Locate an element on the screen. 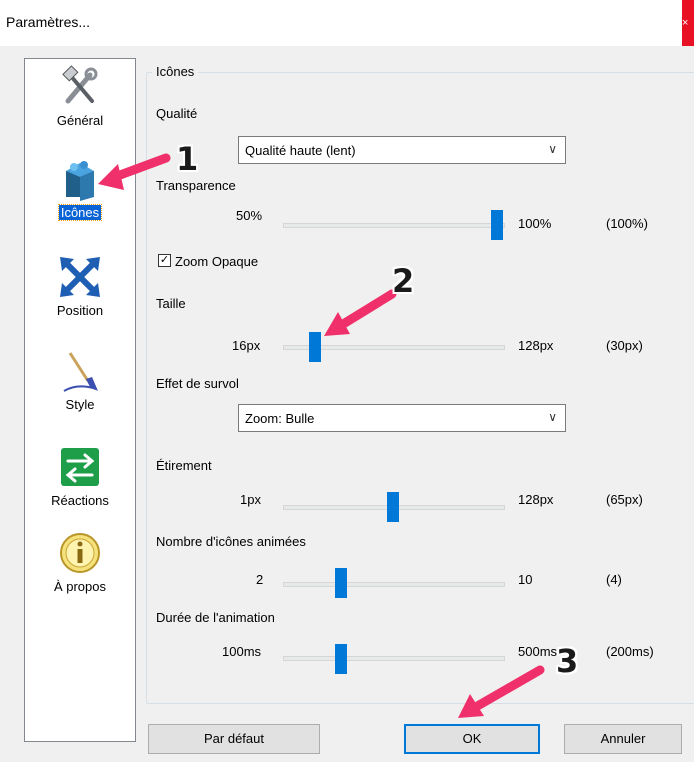  annotation-number-2: 2 is located at coordinates (403, 281).